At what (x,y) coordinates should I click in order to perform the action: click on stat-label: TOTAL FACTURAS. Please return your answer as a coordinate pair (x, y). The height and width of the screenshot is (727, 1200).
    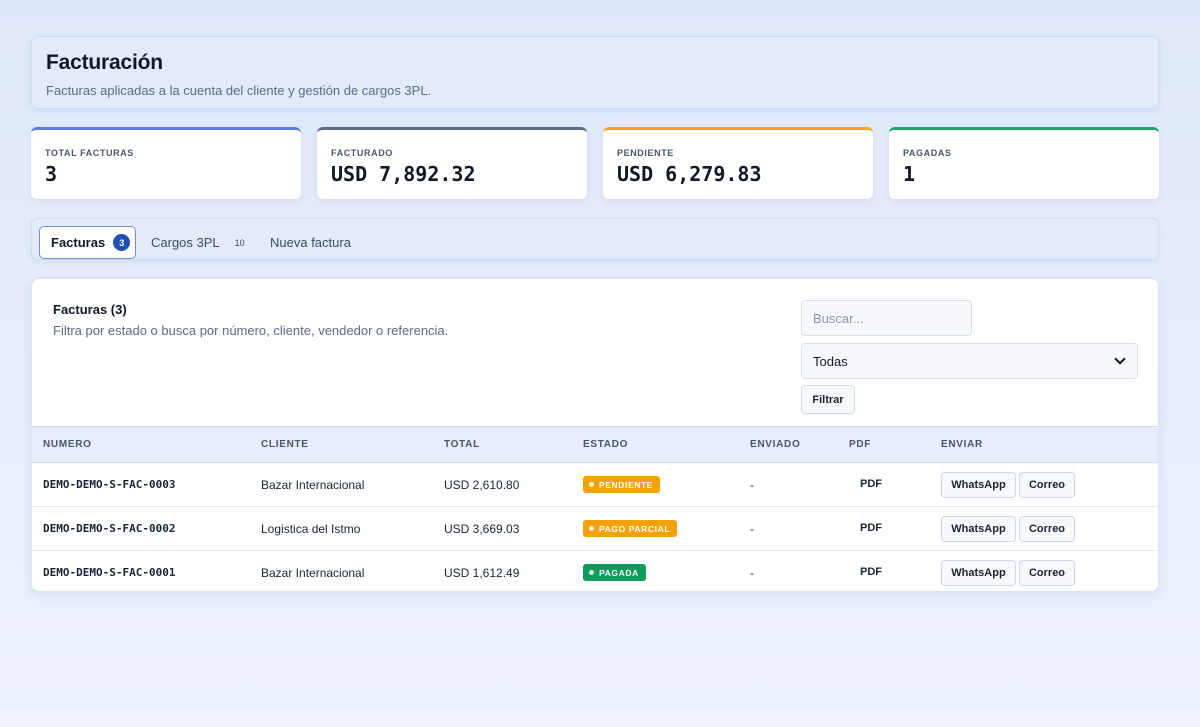
    Looking at the image, I should click on (89, 153).